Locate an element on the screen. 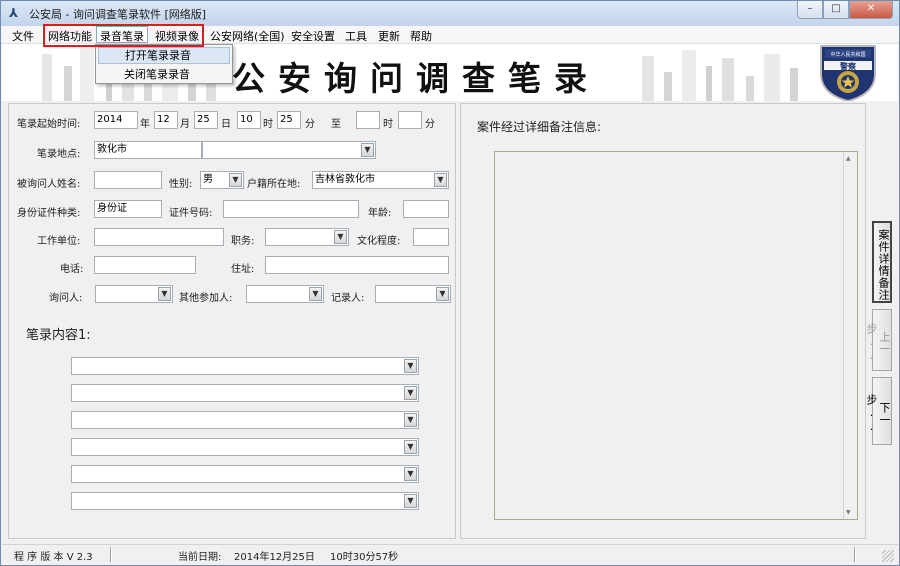 This screenshot has width=900, height=566. age-label: 年龄: is located at coordinates (380, 213).